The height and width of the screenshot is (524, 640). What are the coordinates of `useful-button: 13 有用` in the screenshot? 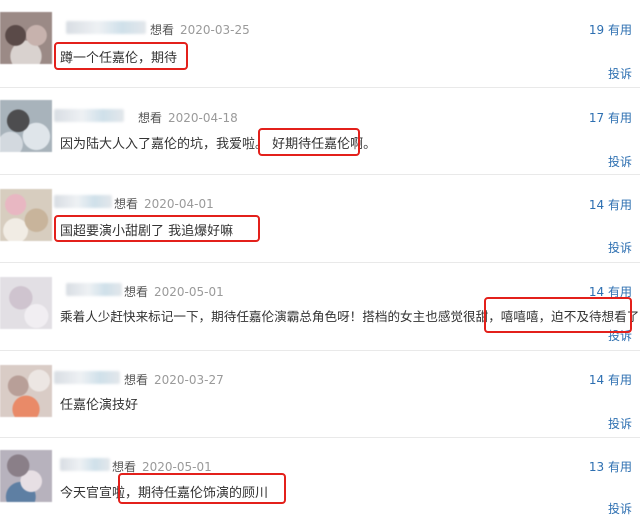 It's located at (610, 466).